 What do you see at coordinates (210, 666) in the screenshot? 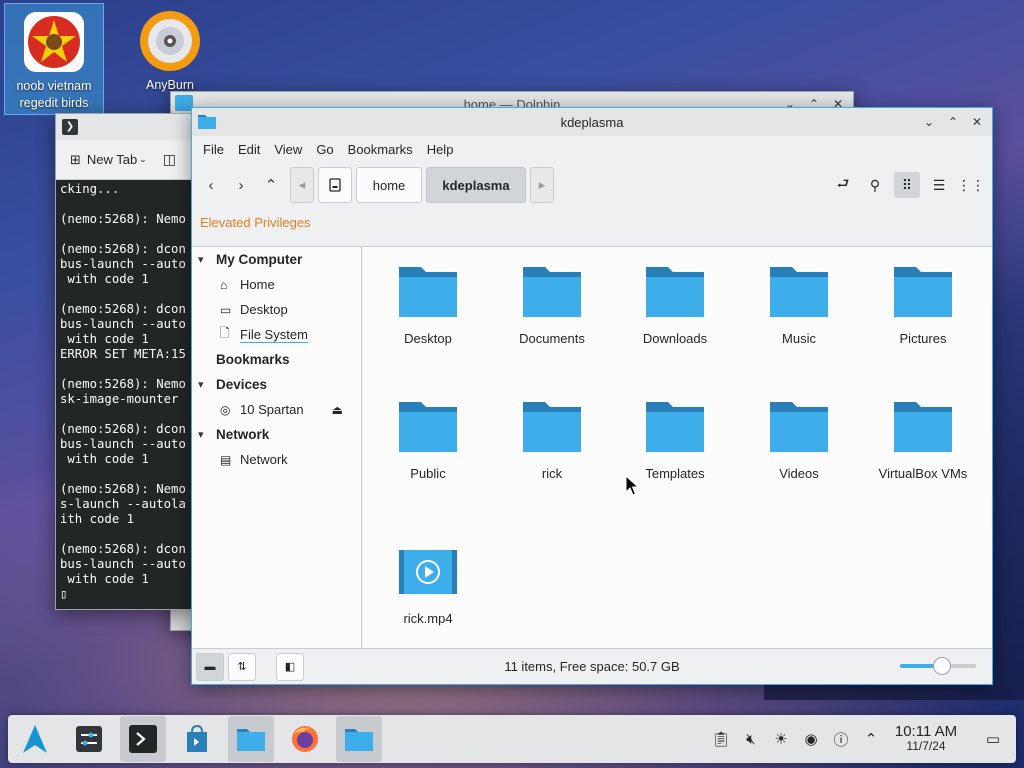
I see `folder-panel-icon: ▬` at bounding box center [210, 666].